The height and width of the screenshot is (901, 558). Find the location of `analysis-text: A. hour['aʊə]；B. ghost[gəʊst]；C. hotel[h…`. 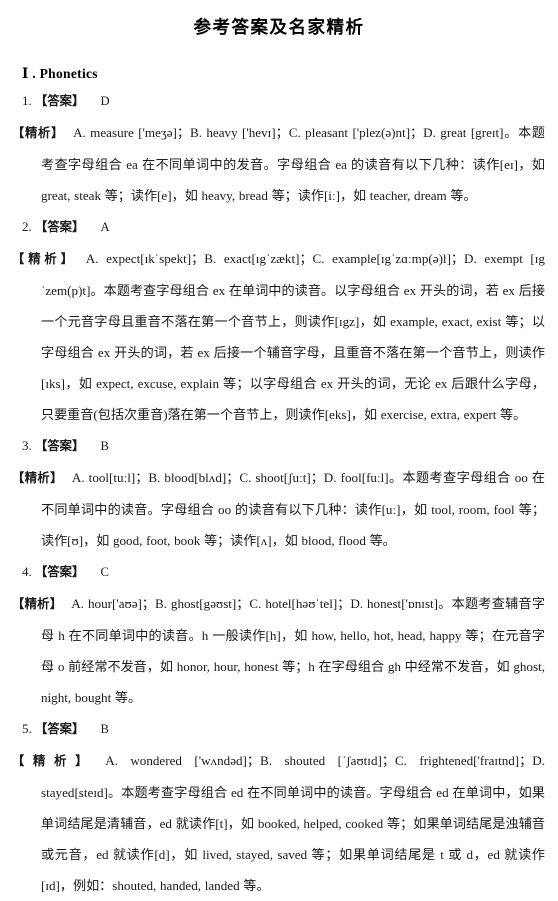

analysis-text: A. hour['aʊə]；B. ghost[gəʊst]；C. hotel[h… is located at coordinates (293, 650).